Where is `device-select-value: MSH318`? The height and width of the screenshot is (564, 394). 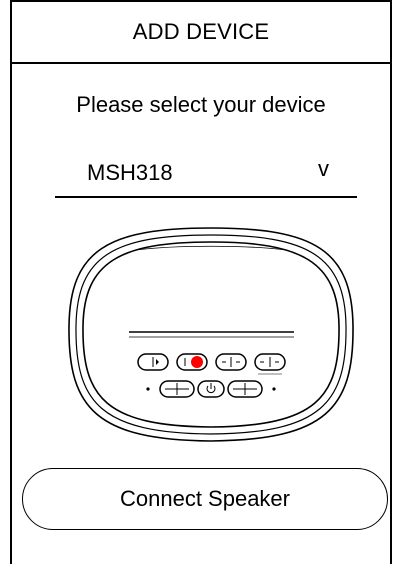
device-select-value: MSH318 is located at coordinates (130, 172).